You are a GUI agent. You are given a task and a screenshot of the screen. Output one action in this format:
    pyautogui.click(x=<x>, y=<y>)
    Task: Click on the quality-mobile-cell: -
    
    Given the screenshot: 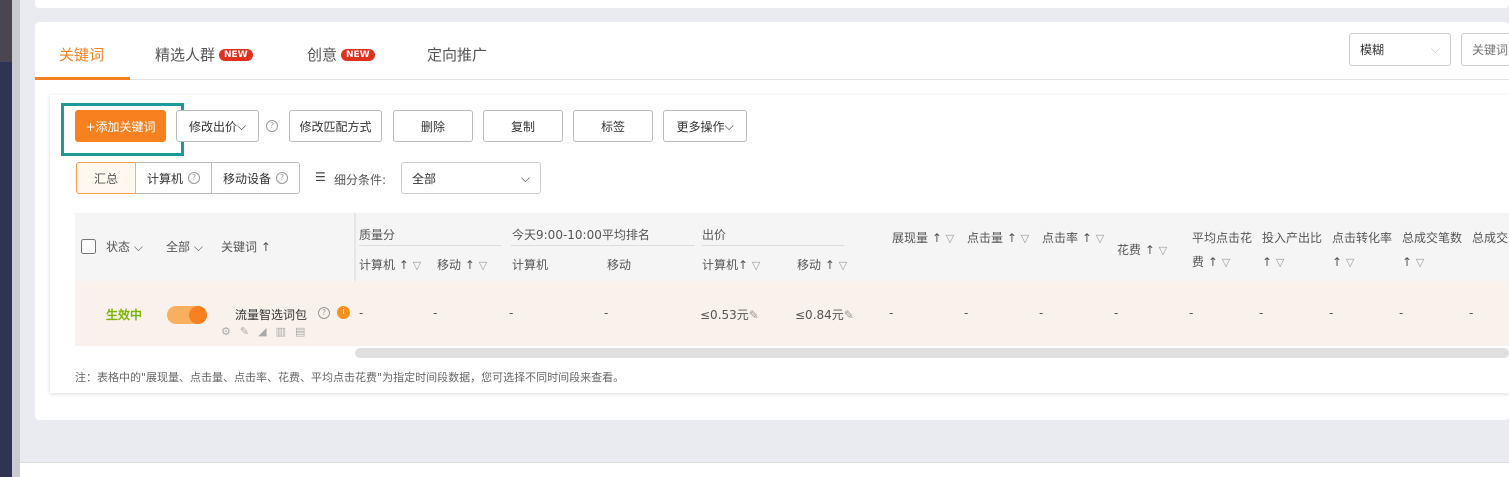 What is the action you would take?
    pyautogui.click(x=435, y=313)
    